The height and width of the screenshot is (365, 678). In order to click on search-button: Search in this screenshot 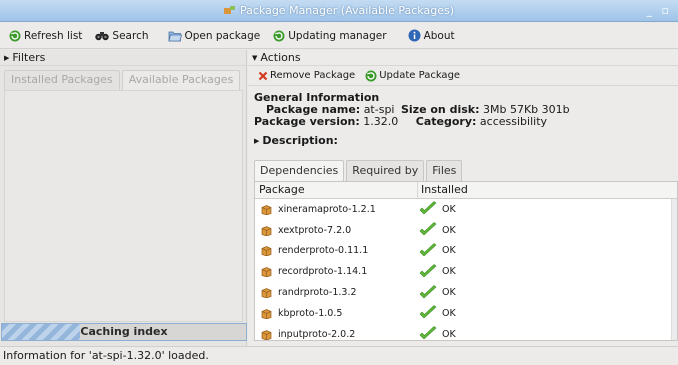, I will do `click(121, 36)`.